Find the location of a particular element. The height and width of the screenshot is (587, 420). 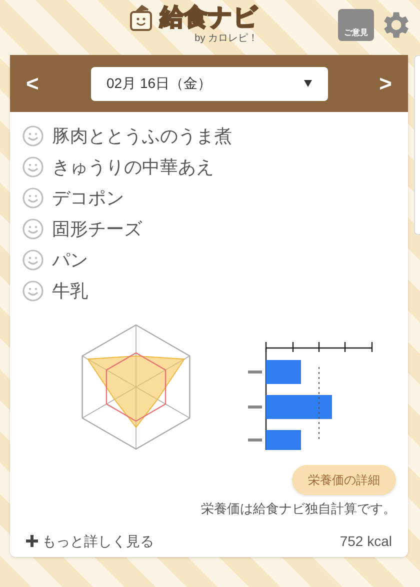

calorie-total: 752 kcal is located at coordinates (366, 541).